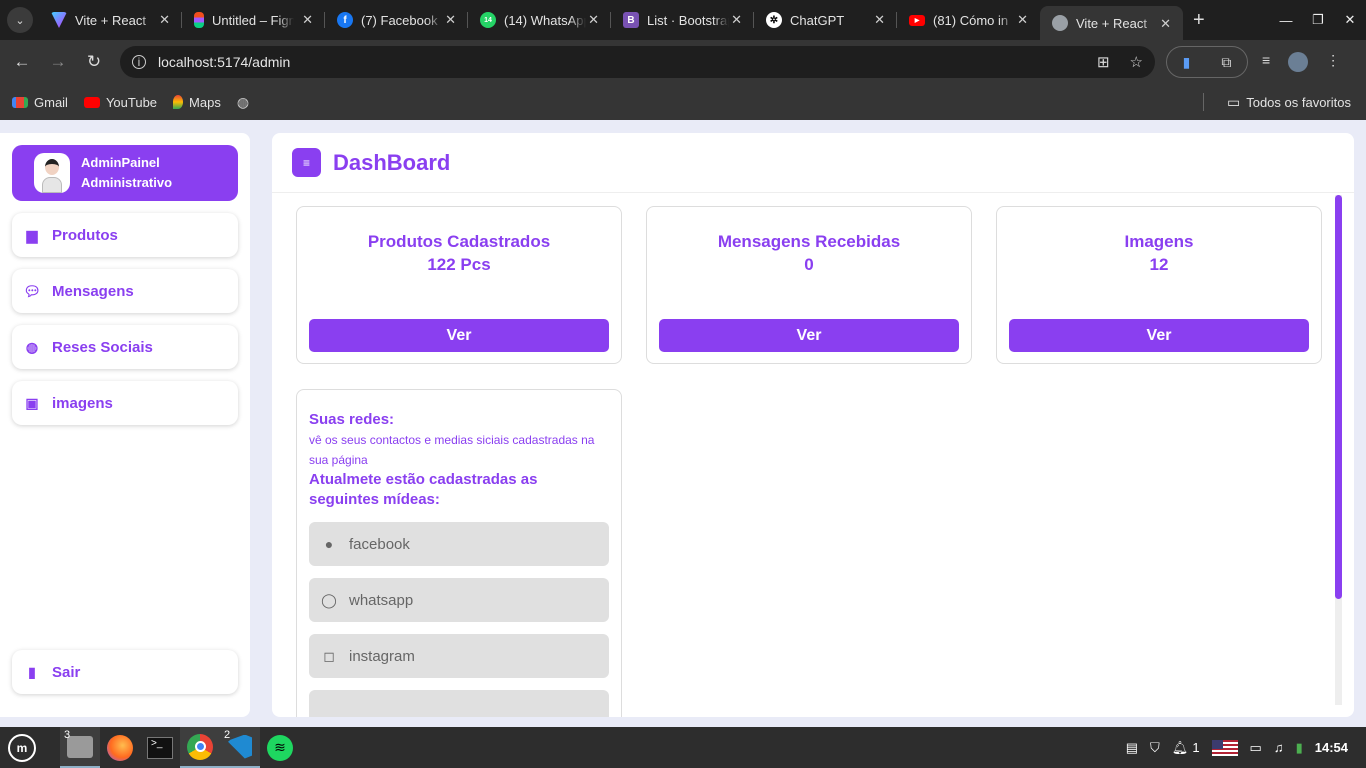 This screenshot has width=1366, height=768. I want to click on menu-toggle-button: ≡, so click(306, 162).